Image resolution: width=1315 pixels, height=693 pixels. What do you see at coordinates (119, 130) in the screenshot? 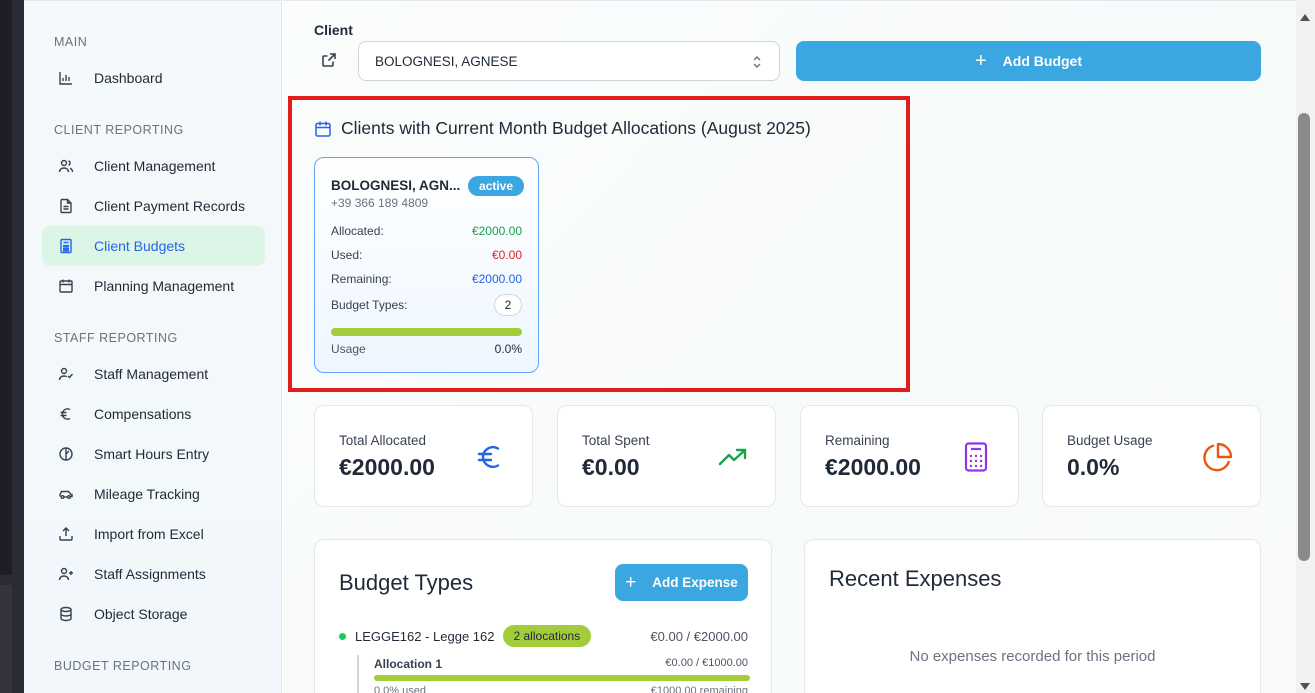
I see `sidebar-section-client-reporting: CLIENT REPORTING` at bounding box center [119, 130].